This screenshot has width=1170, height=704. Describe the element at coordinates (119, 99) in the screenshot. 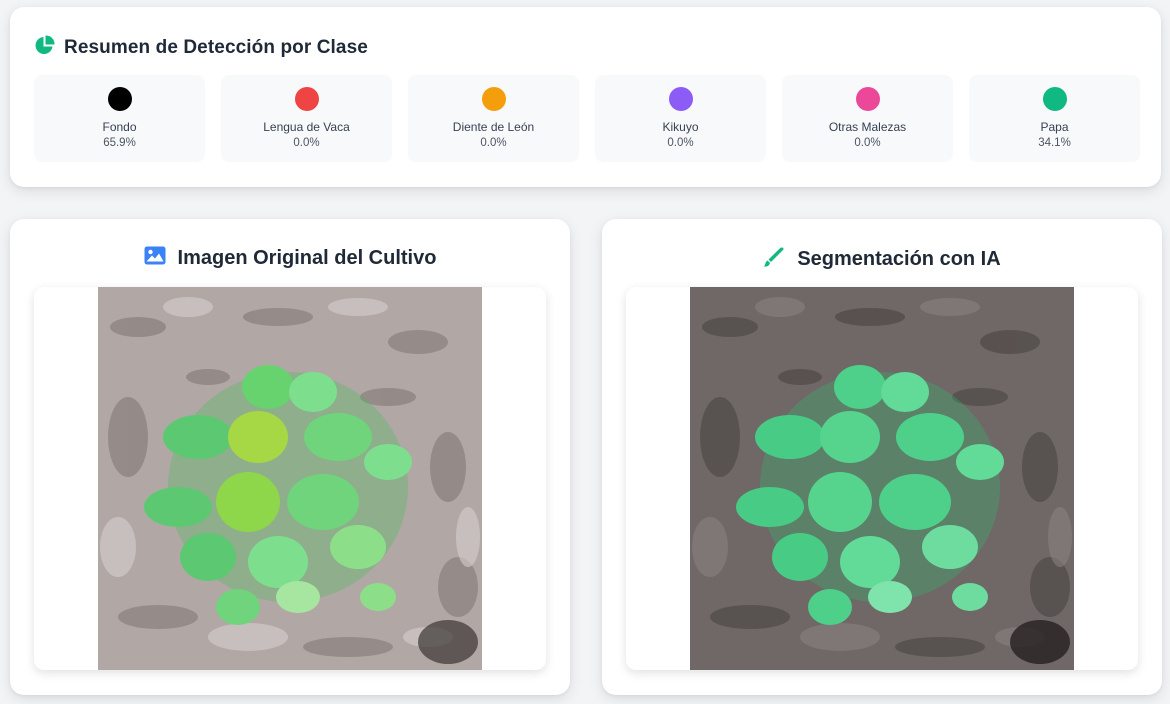

I see `color-dot-fondo` at that location.